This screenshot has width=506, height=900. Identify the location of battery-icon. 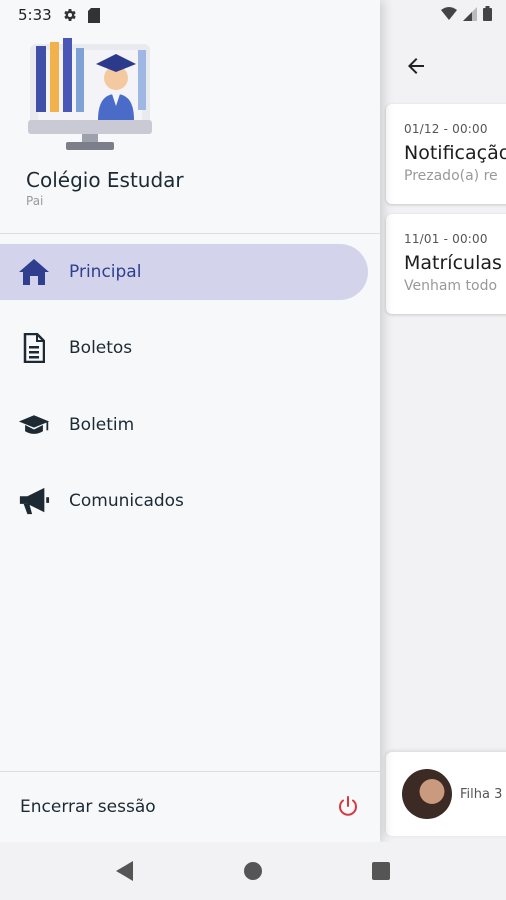
(487, 13).